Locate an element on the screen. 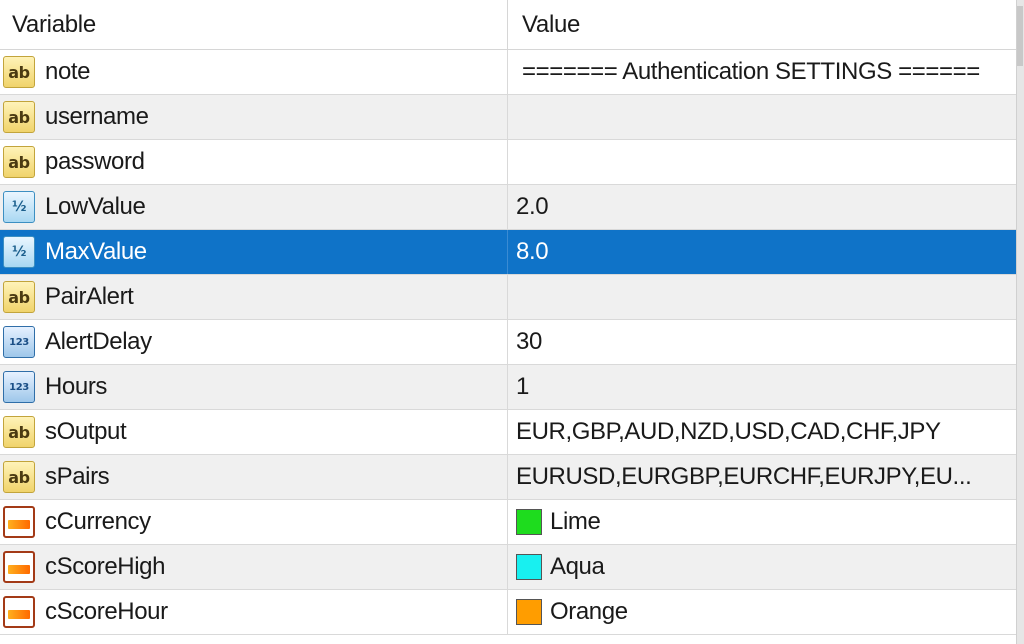 The width and height of the screenshot is (1024, 644). column-header-variable: Variable is located at coordinates (254, 24).